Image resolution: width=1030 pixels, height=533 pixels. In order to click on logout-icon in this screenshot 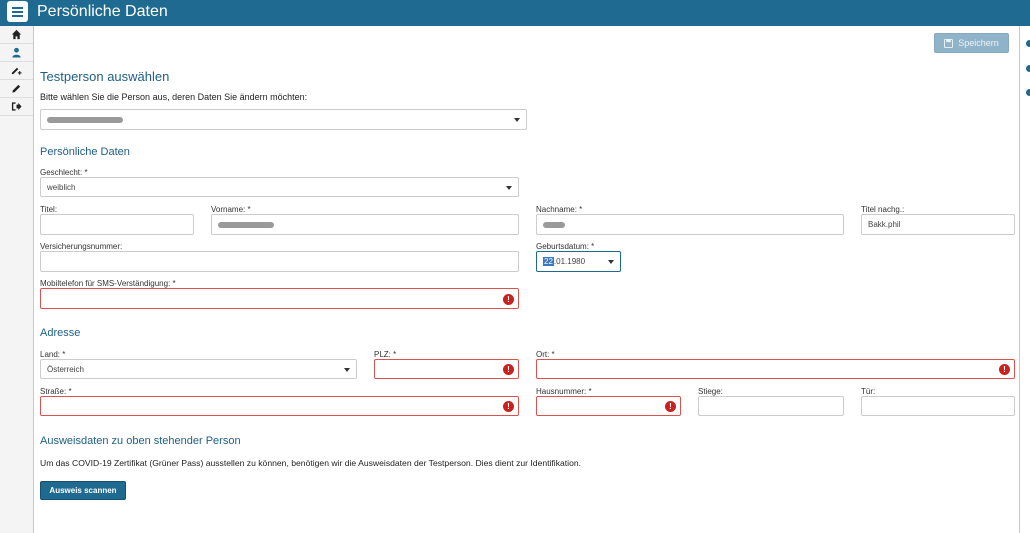, I will do `click(16, 106)`.